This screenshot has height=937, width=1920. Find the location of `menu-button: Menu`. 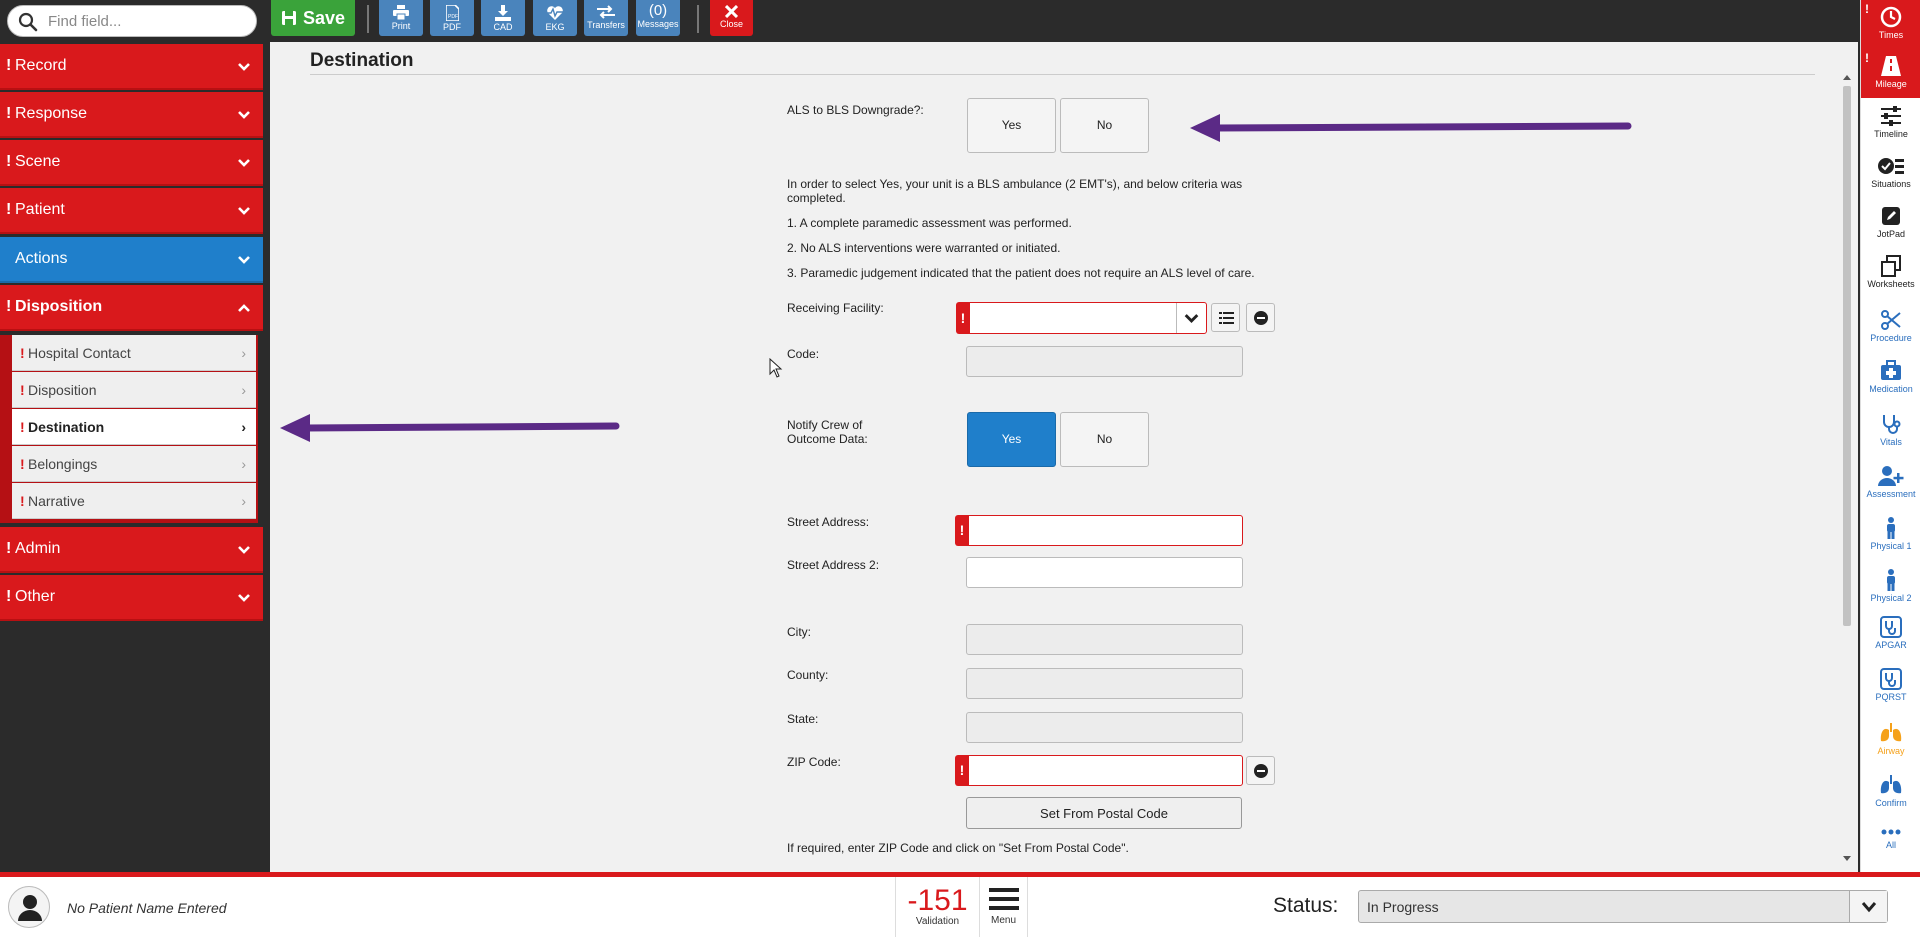

menu-button: Menu is located at coordinates (1004, 907).